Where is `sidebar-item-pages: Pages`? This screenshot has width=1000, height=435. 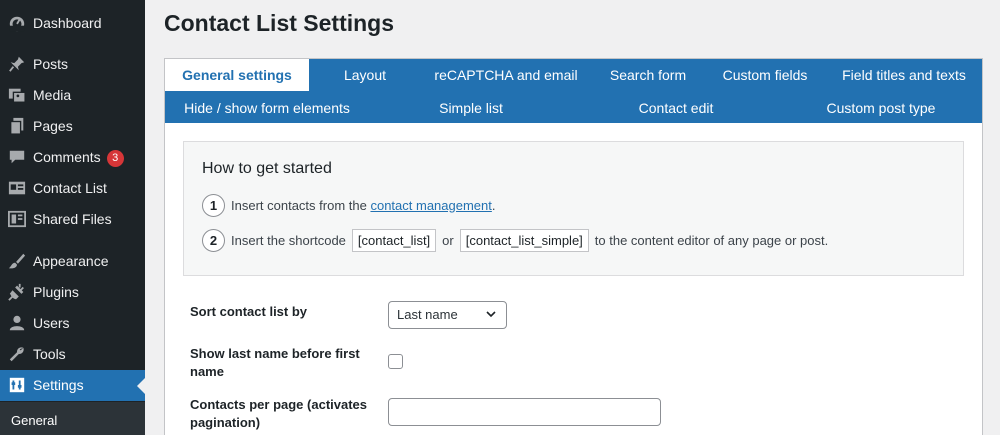
sidebar-item-pages: Pages is located at coordinates (72, 126).